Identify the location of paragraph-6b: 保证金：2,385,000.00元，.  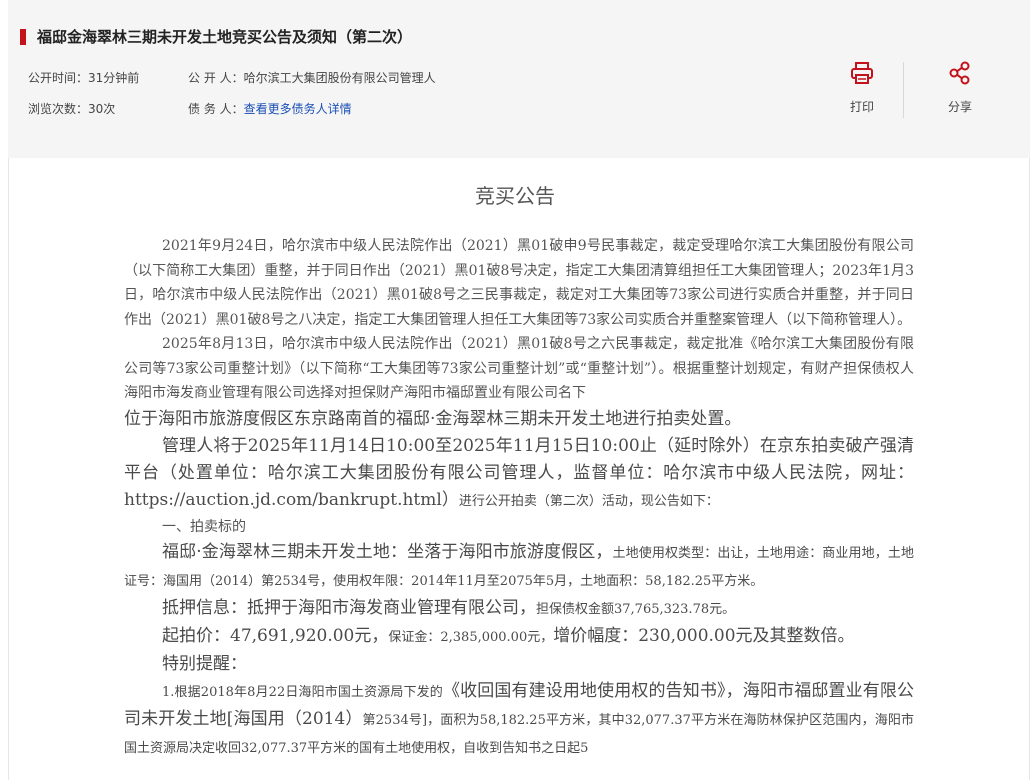
(471, 637).